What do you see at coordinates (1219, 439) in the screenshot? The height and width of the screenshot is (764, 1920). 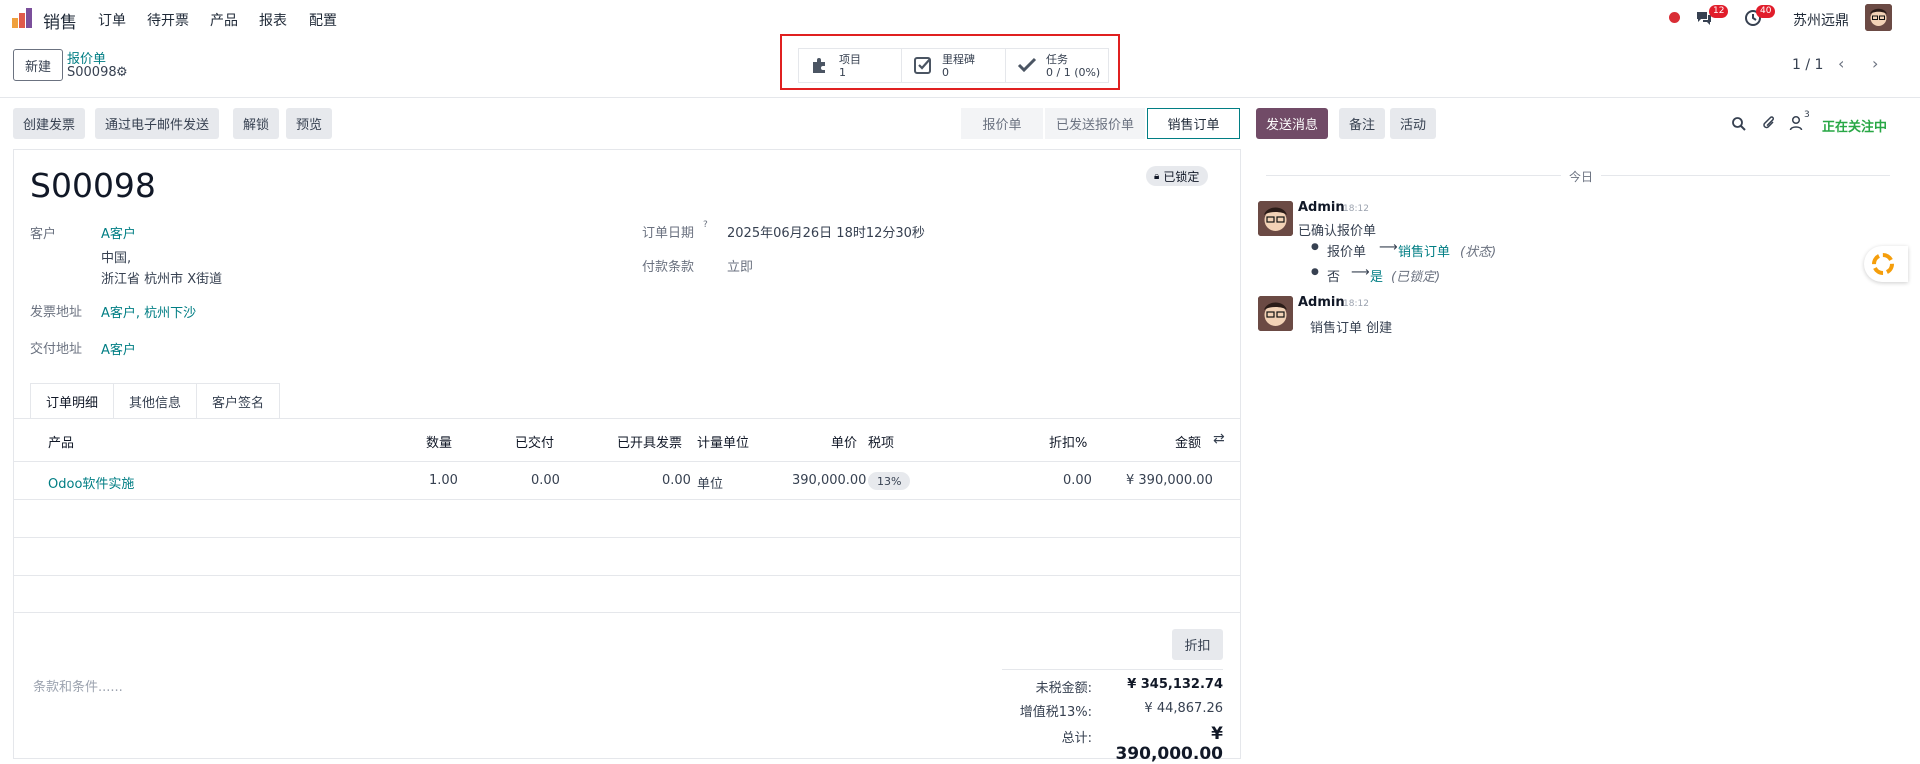 I see `column-settings-icon: ⇄` at bounding box center [1219, 439].